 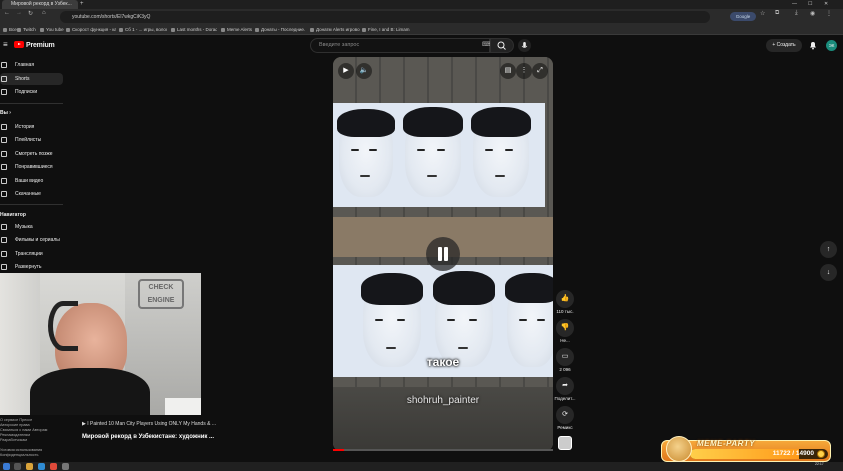 I want to click on chevron-right-icon: ›, so click(x=10, y=113).